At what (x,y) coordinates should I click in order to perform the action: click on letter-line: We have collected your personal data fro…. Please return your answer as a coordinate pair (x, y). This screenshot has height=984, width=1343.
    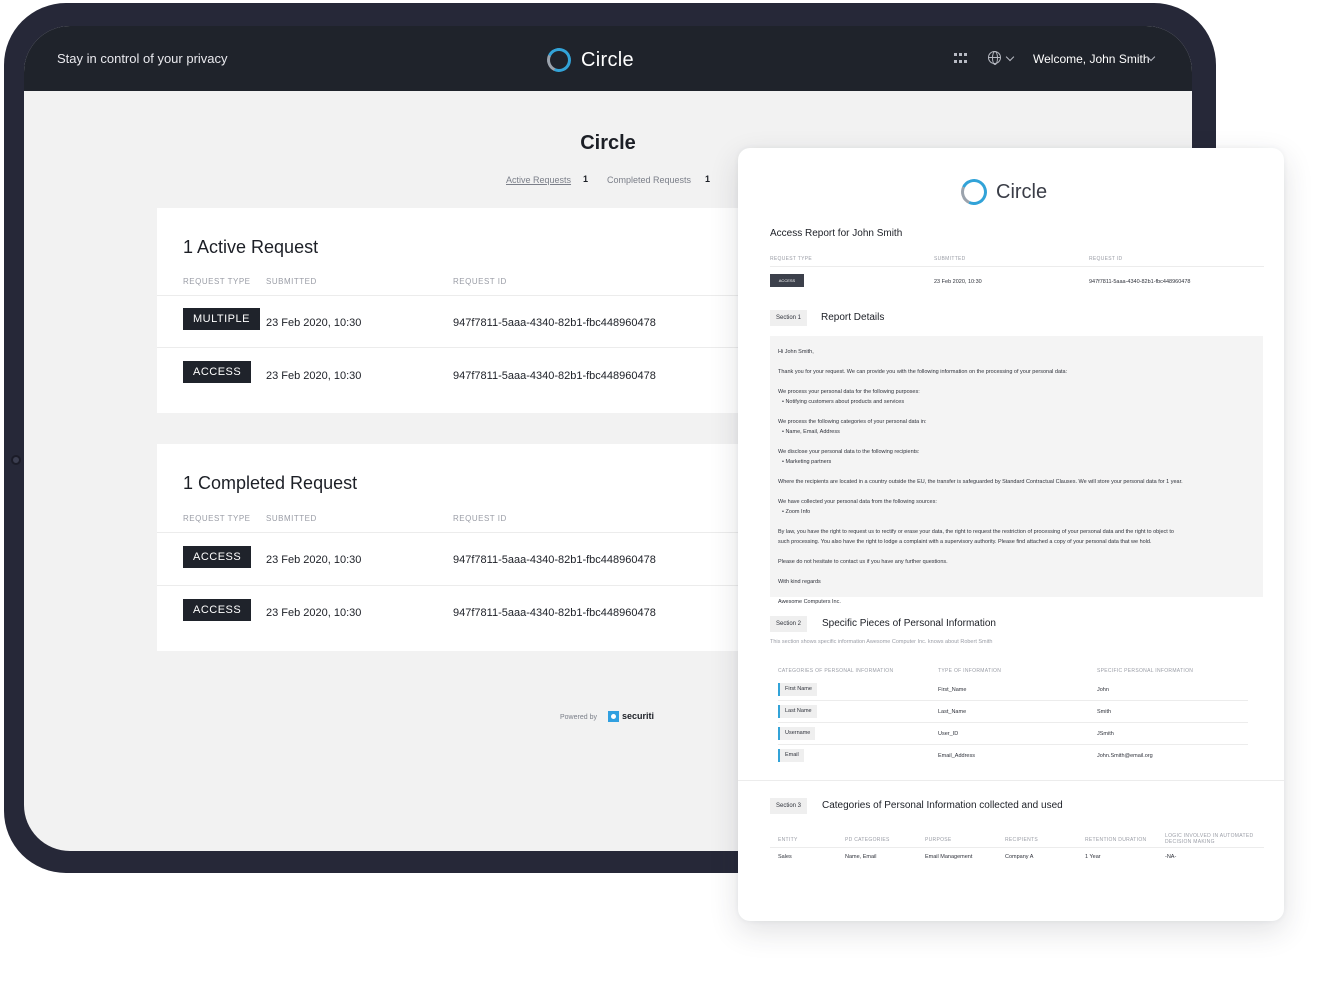
    Looking at the image, I should click on (857, 502).